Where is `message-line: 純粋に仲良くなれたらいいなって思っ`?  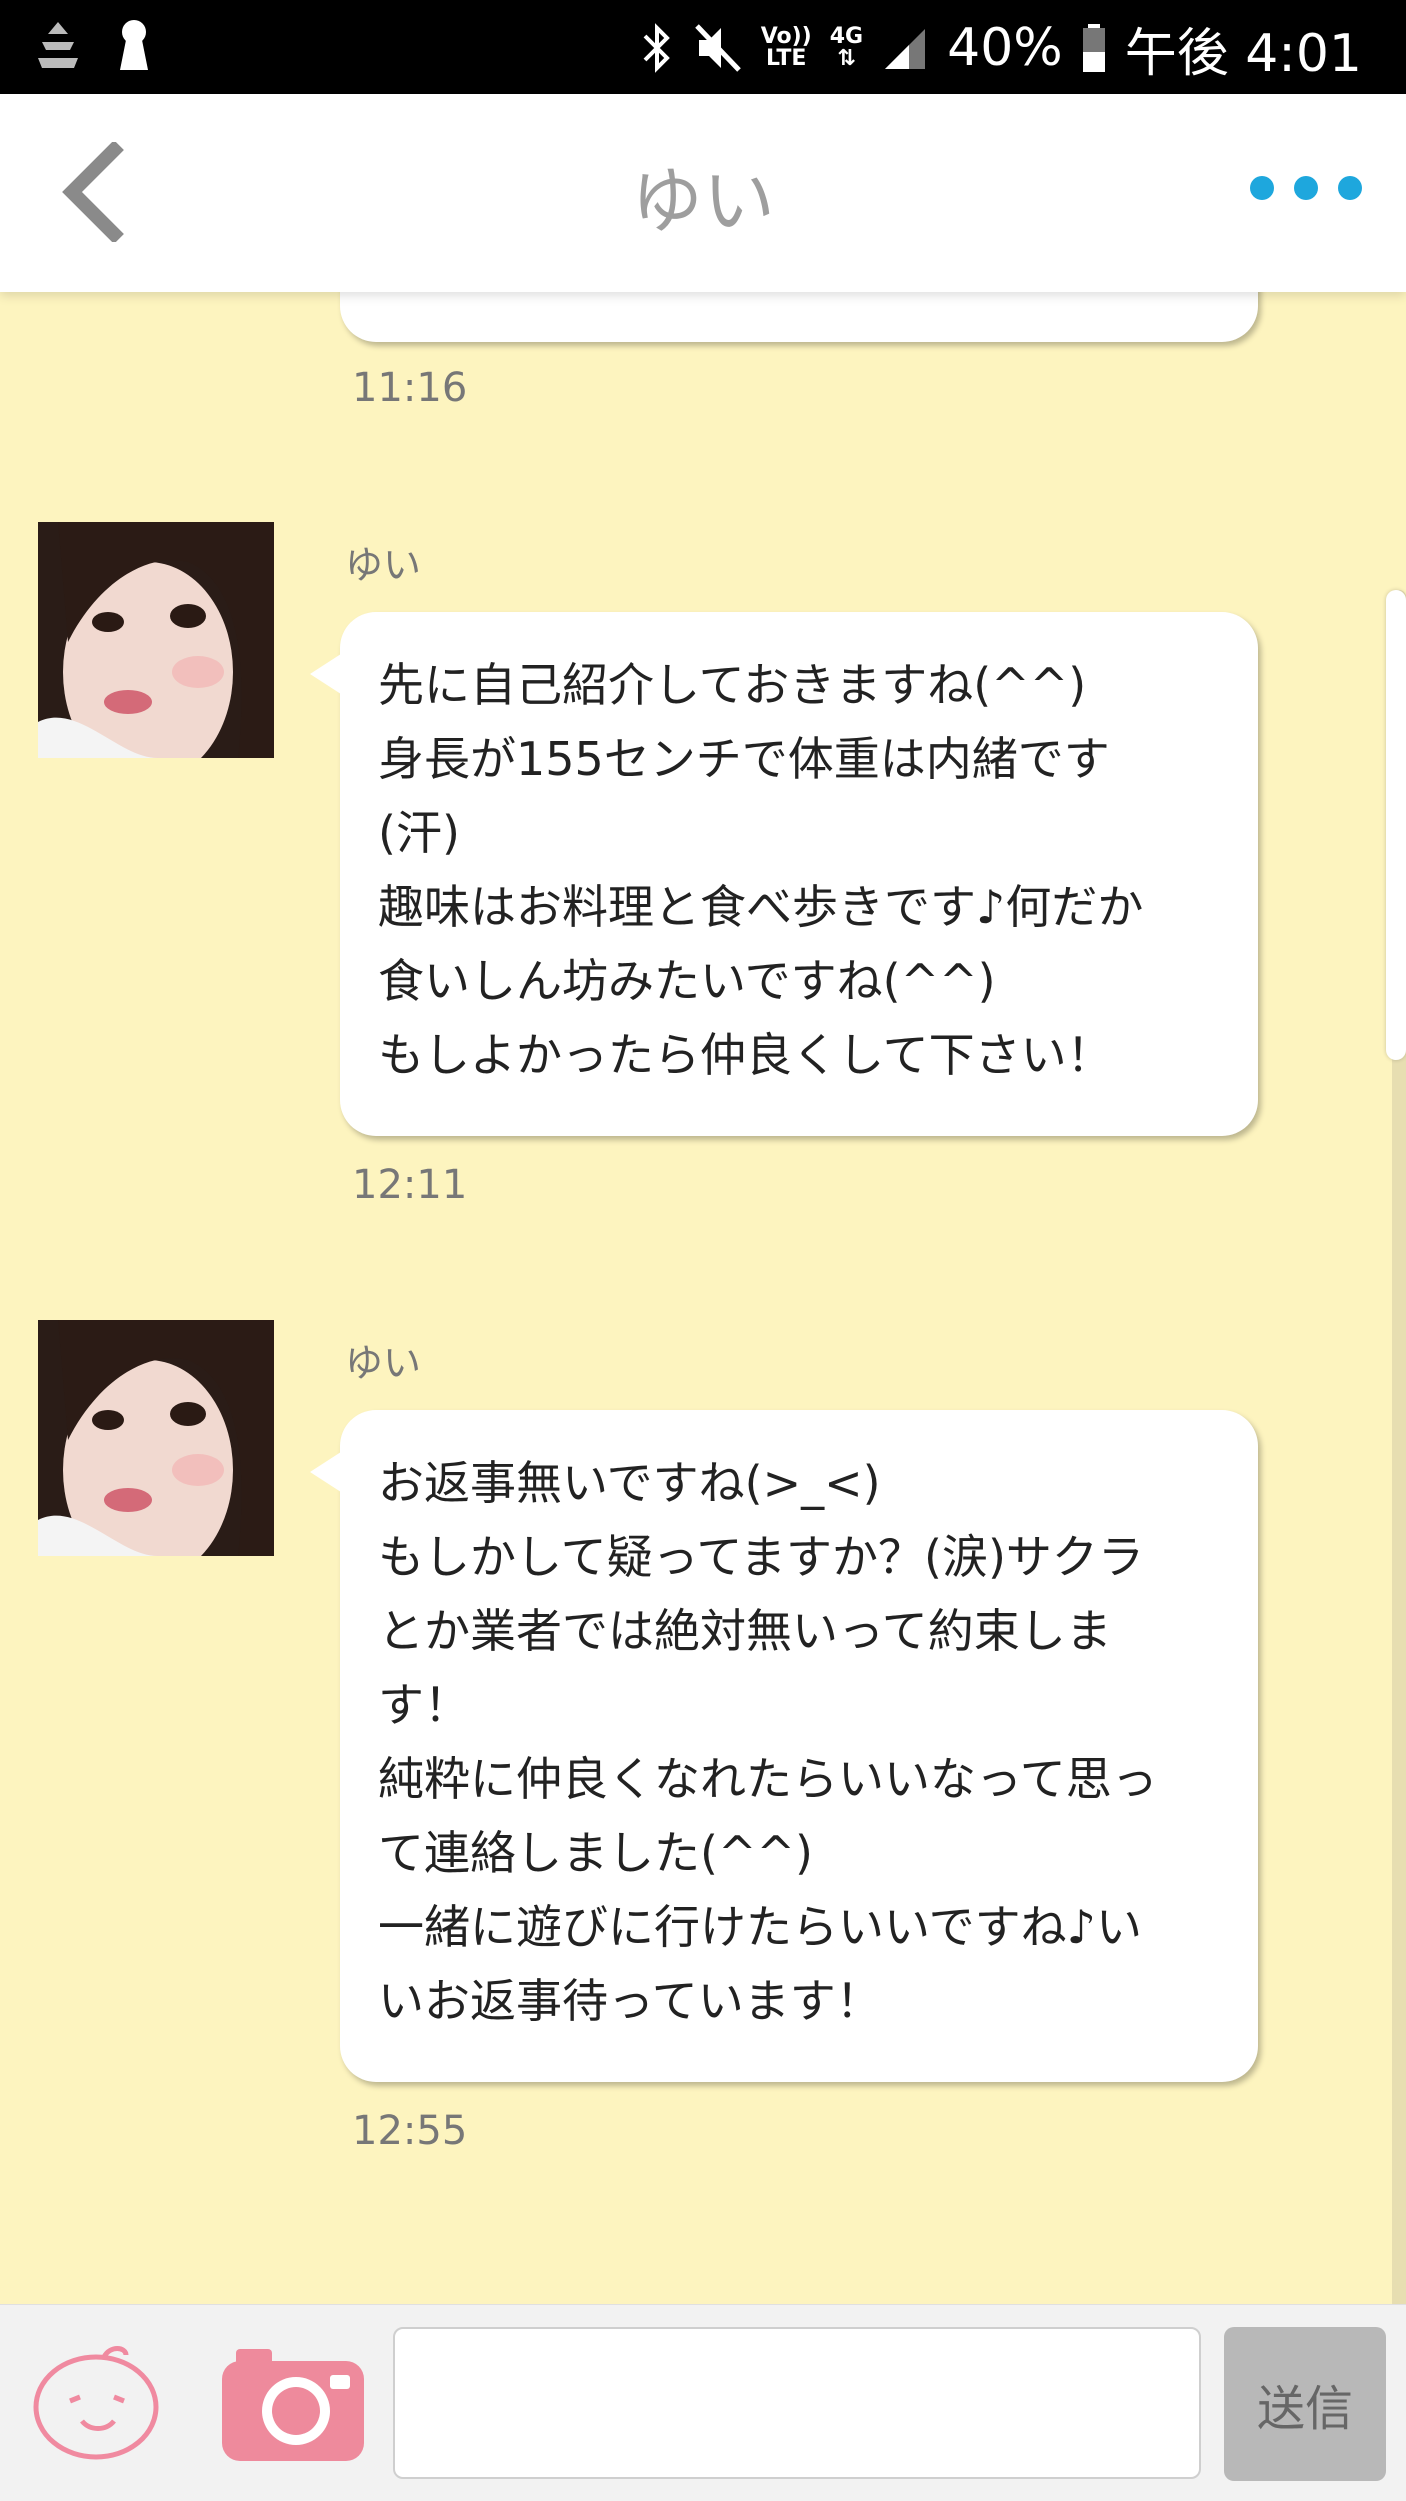 message-line: 純粋に仲良くなれたらいいなって思っ is located at coordinates (768, 1779).